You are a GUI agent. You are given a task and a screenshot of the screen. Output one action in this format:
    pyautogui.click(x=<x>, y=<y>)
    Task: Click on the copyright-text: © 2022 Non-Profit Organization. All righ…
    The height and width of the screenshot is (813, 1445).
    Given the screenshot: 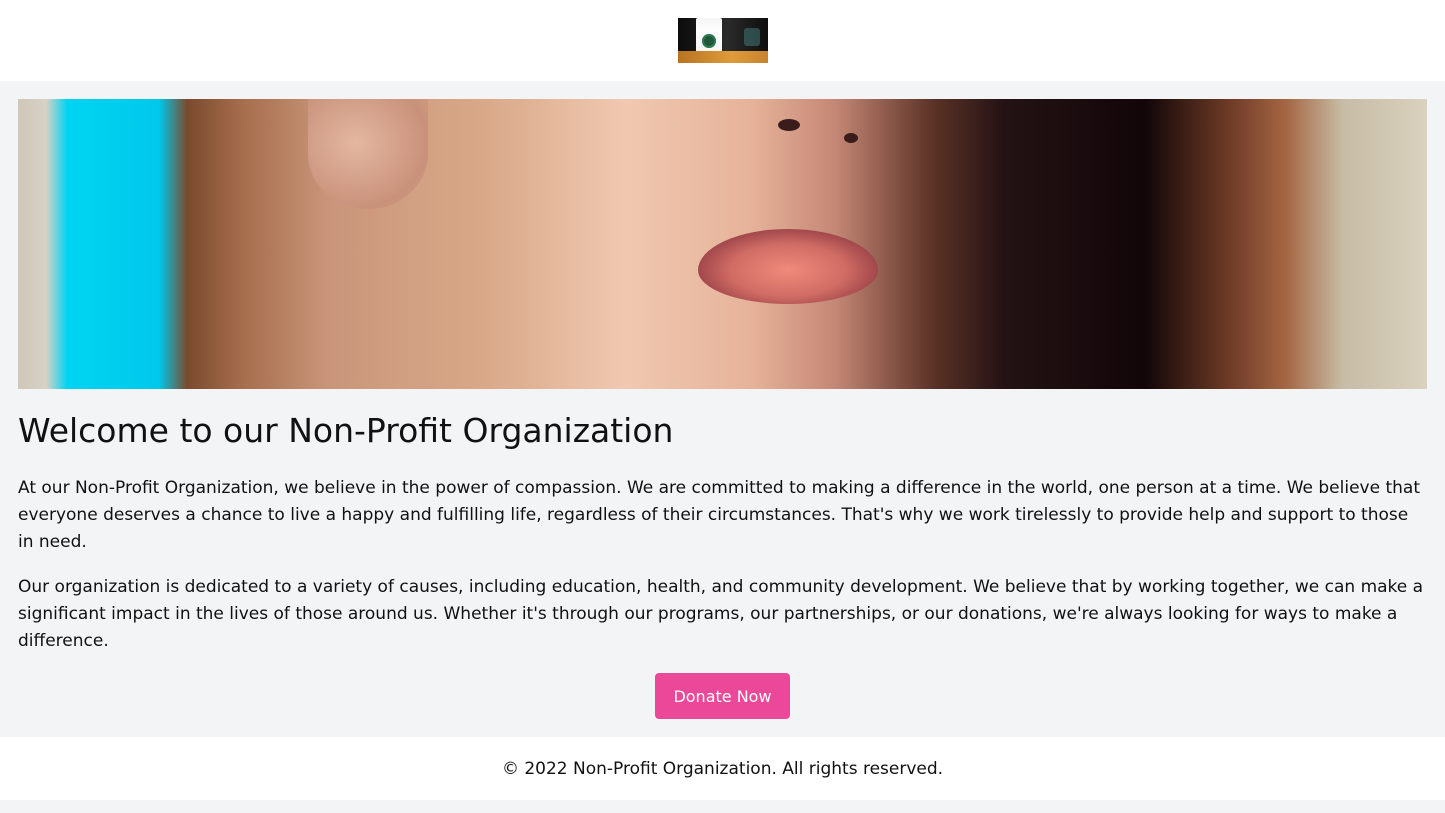 What is the action you would take?
    pyautogui.click(x=722, y=768)
    